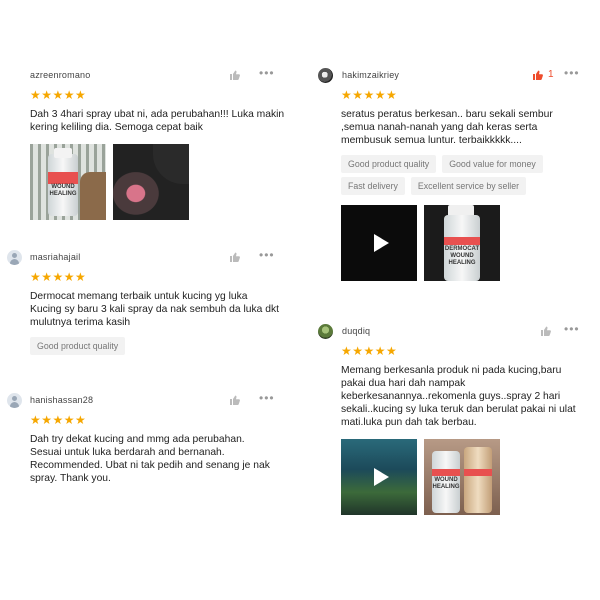  I want to click on username: masriahajail, so click(55, 257).